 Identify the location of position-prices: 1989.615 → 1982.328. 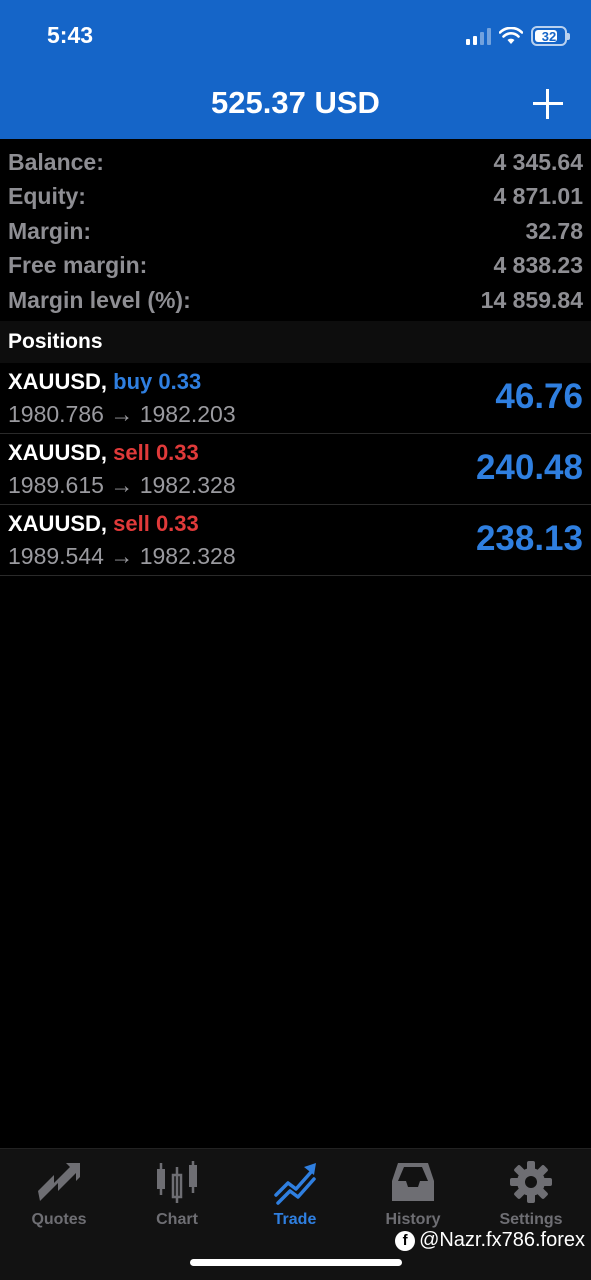
(122, 485).